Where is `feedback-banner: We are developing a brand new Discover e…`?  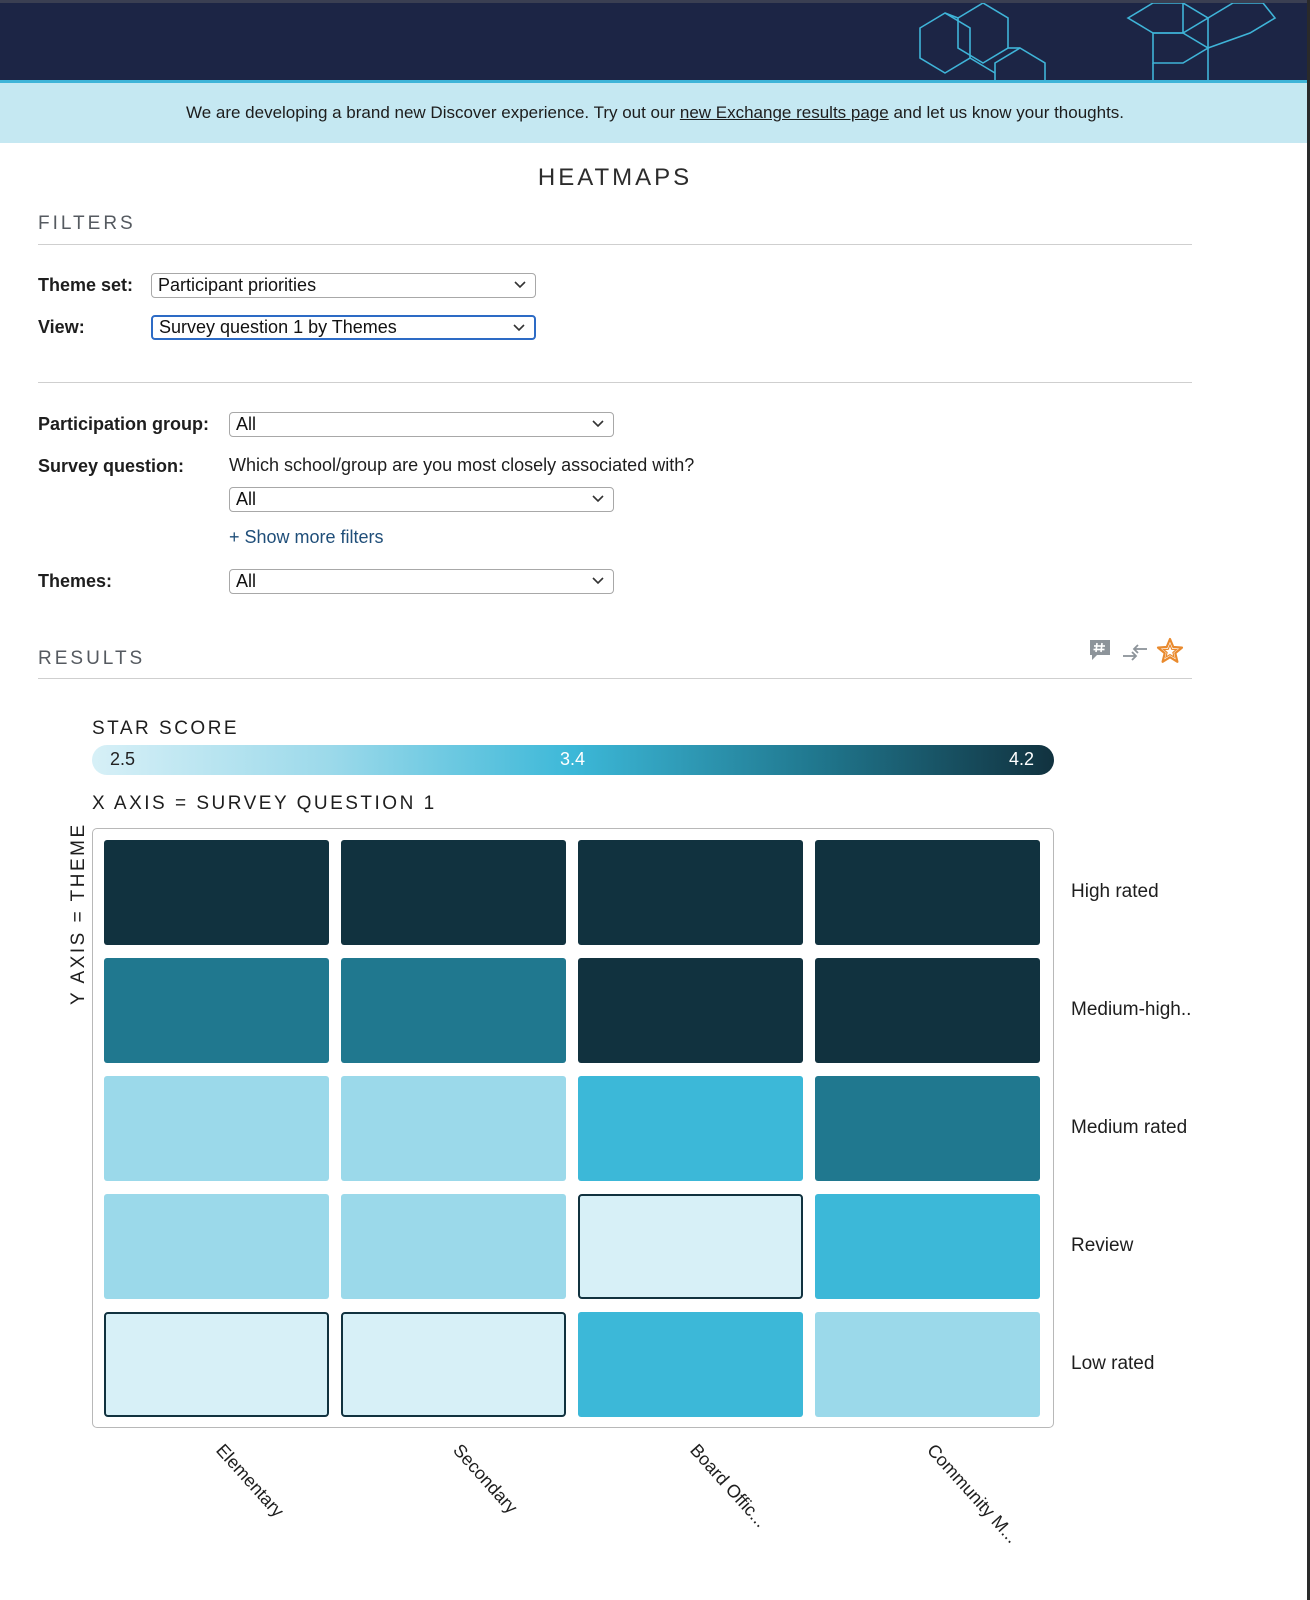 feedback-banner: We are developing a brand new Discover e… is located at coordinates (655, 113).